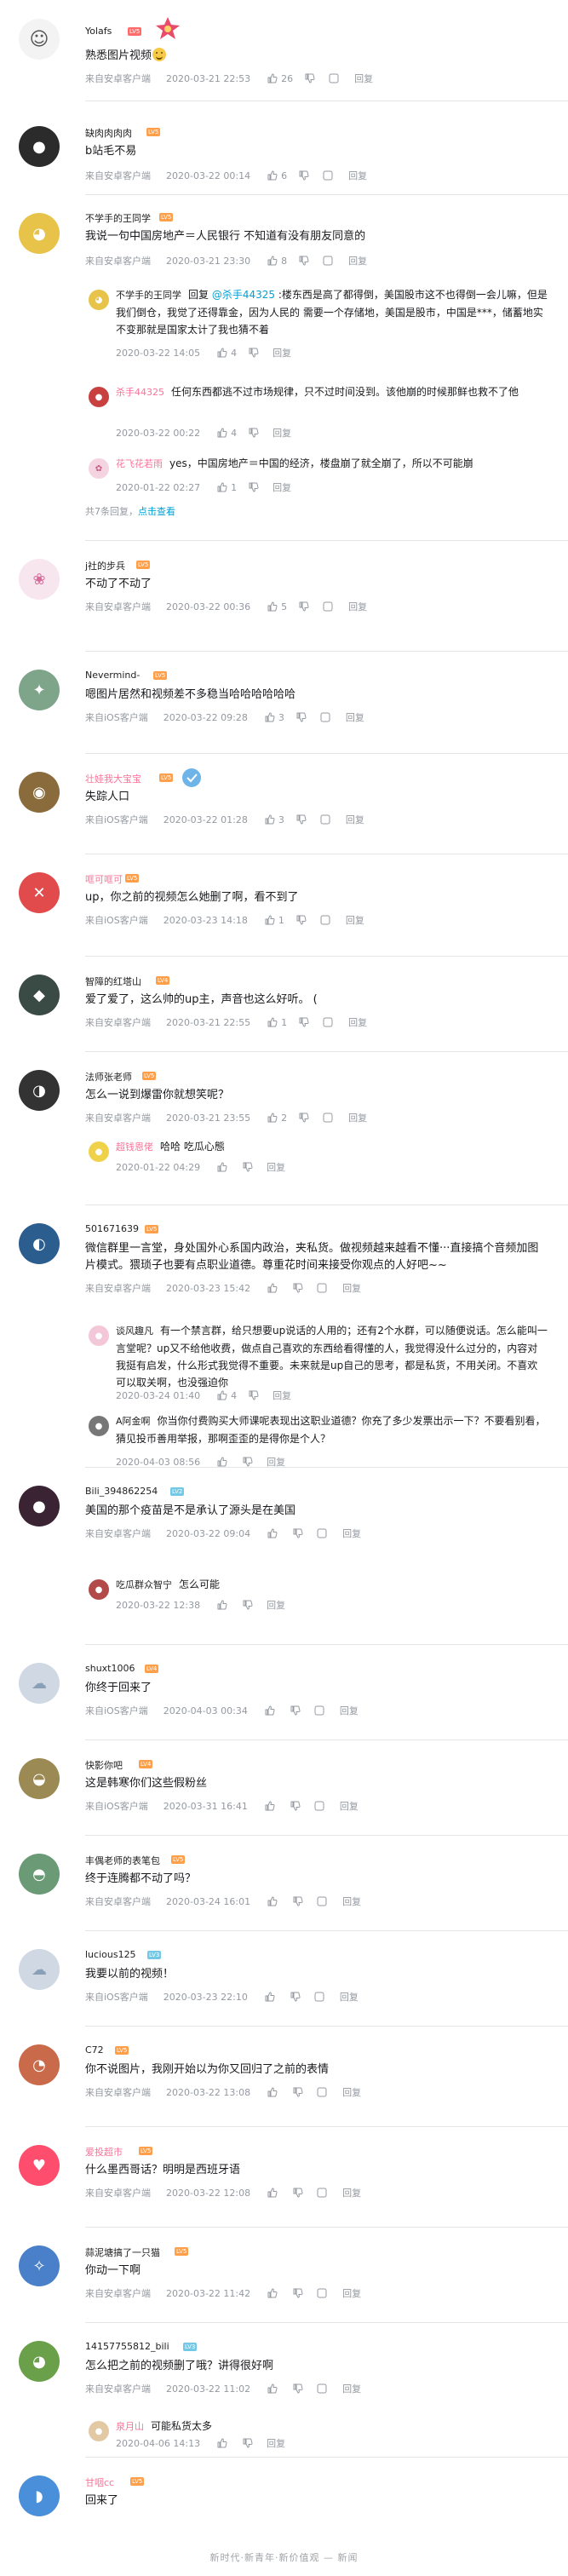 This screenshot has height=2576, width=568. I want to click on user-name: C72, so click(94, 2050).